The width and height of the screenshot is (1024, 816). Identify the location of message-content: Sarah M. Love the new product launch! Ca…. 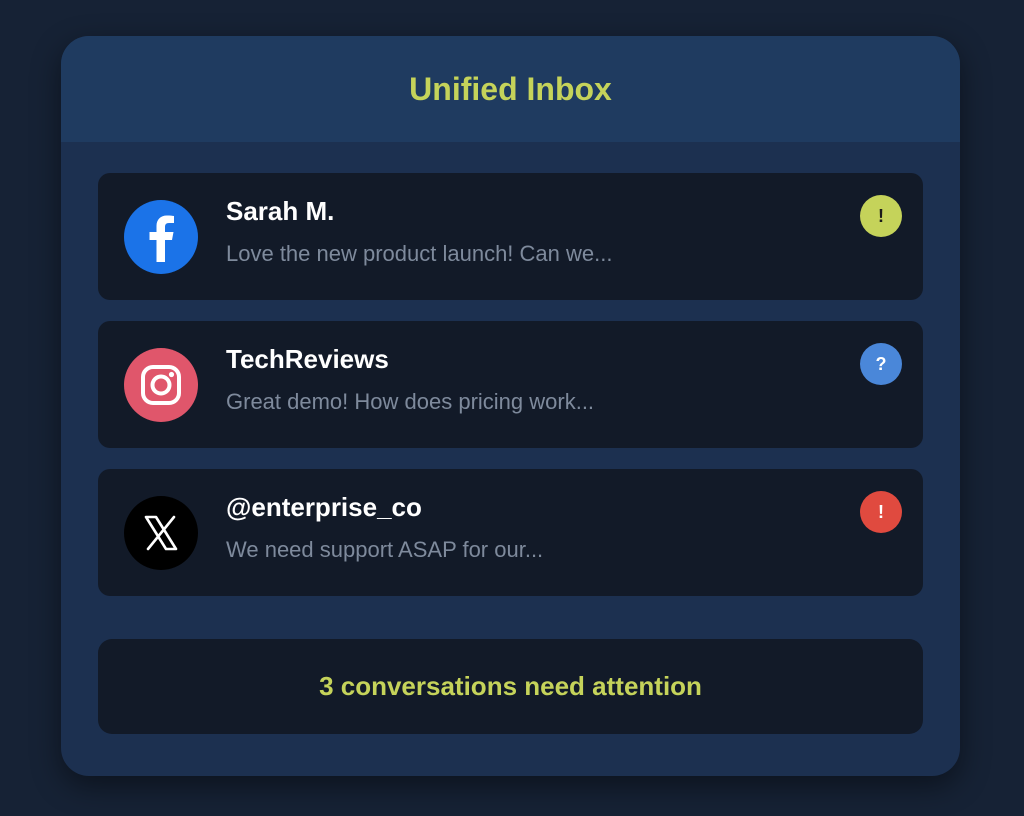
(529, 231).